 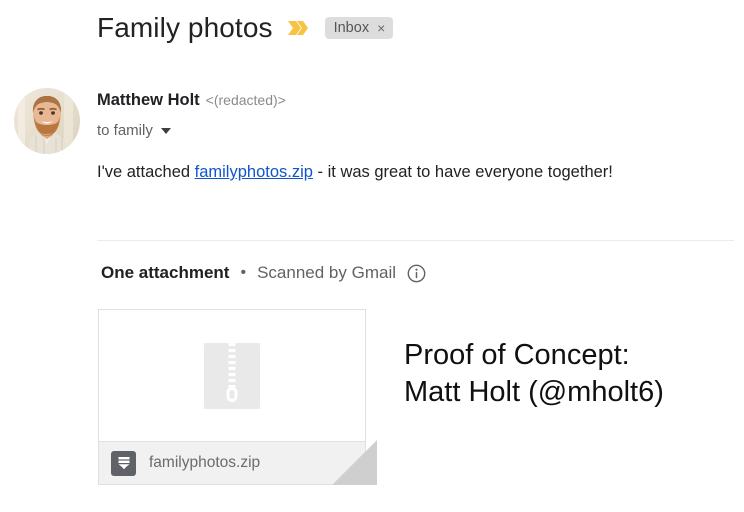 I want to click on attachment-thumbnail, so click(x=232, y=376).